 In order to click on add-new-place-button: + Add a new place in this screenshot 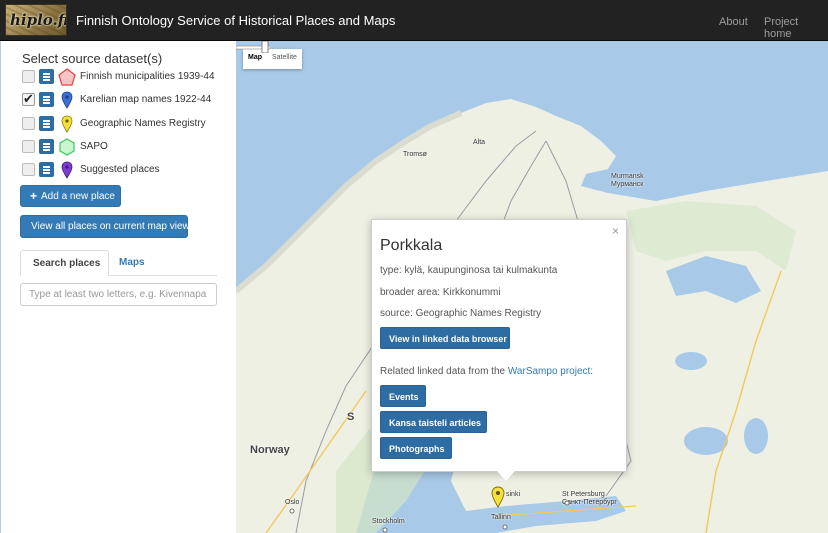, I will do `click(70, 196)`.